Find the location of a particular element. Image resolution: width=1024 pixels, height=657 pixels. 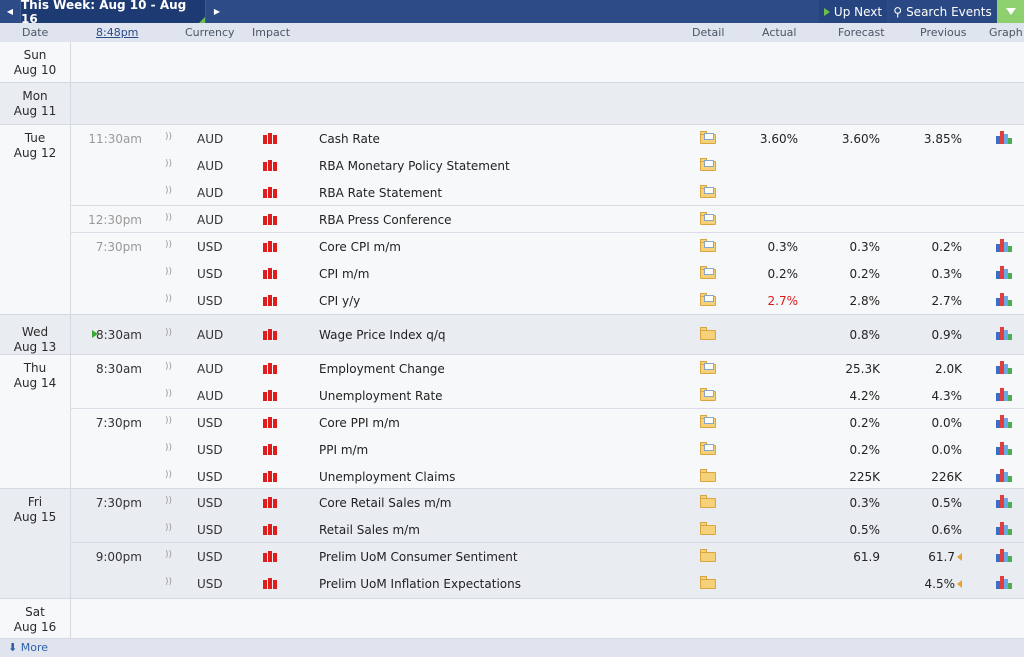

event-row: )) USD CPI m/m 0.2% 0.2% 0.3% is located at coordinates (547, 273).